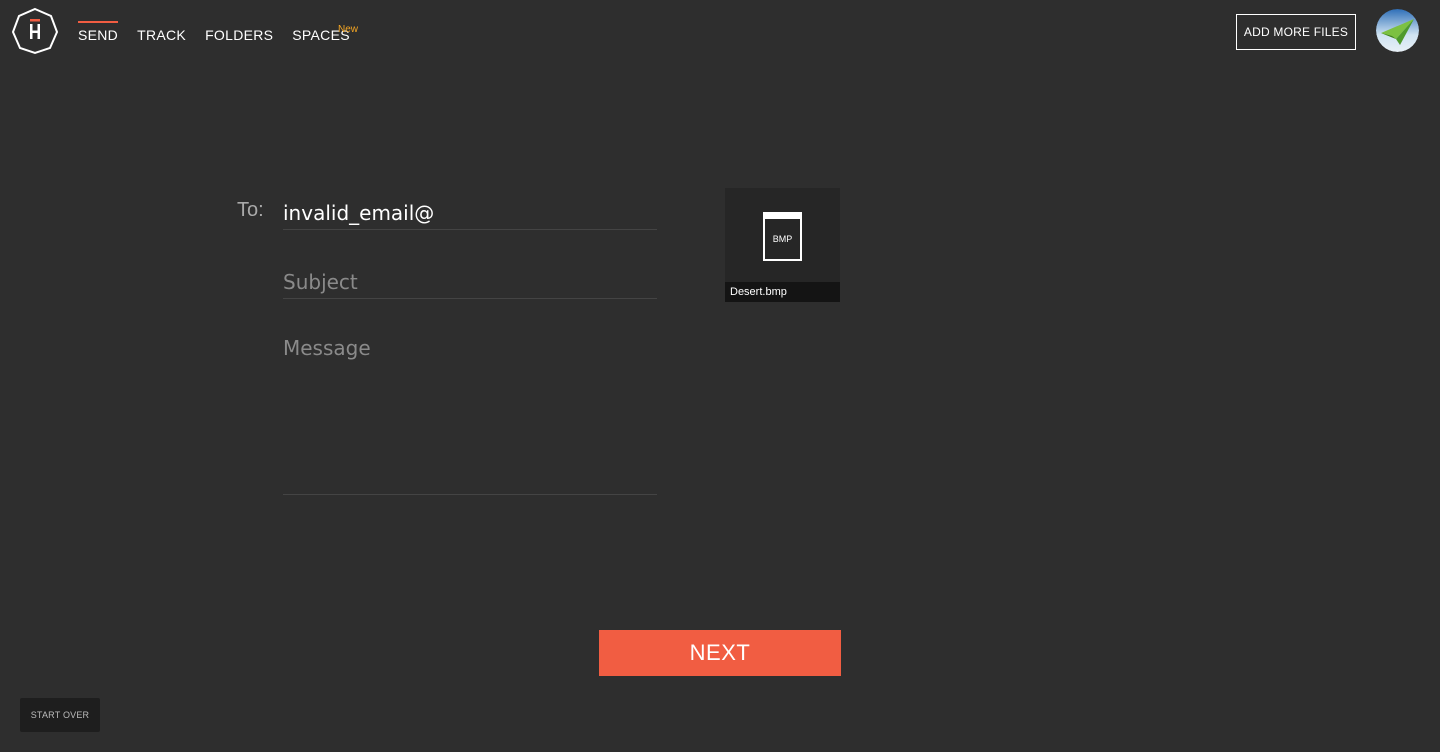  What do you see at coordinates (60, 715) in the screenshot?
I see `start-over-button: START OVER` at bounding box center [60, 715].